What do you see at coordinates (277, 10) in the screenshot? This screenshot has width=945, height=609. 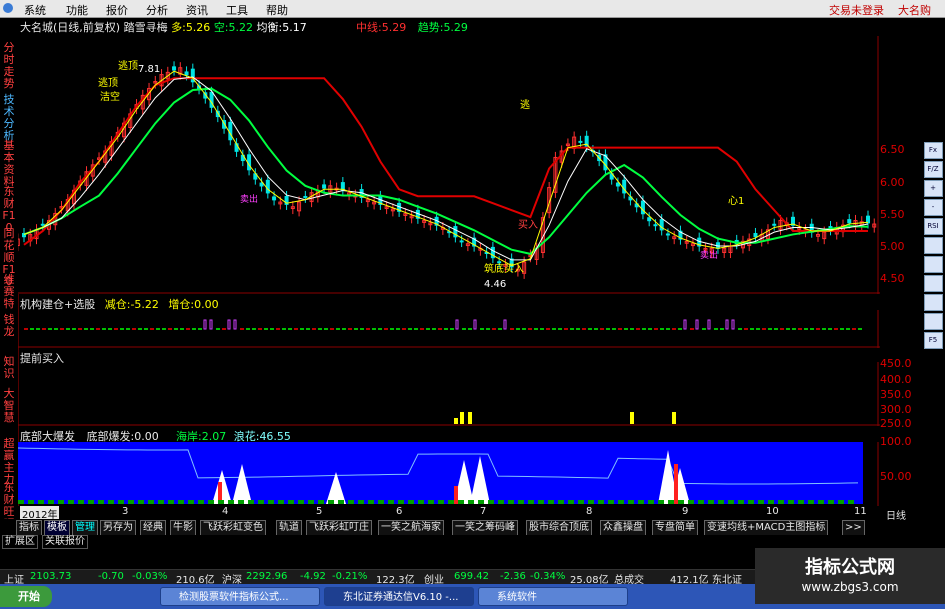 I see `menu-help: 帮助` at bounding box center [277, 10].